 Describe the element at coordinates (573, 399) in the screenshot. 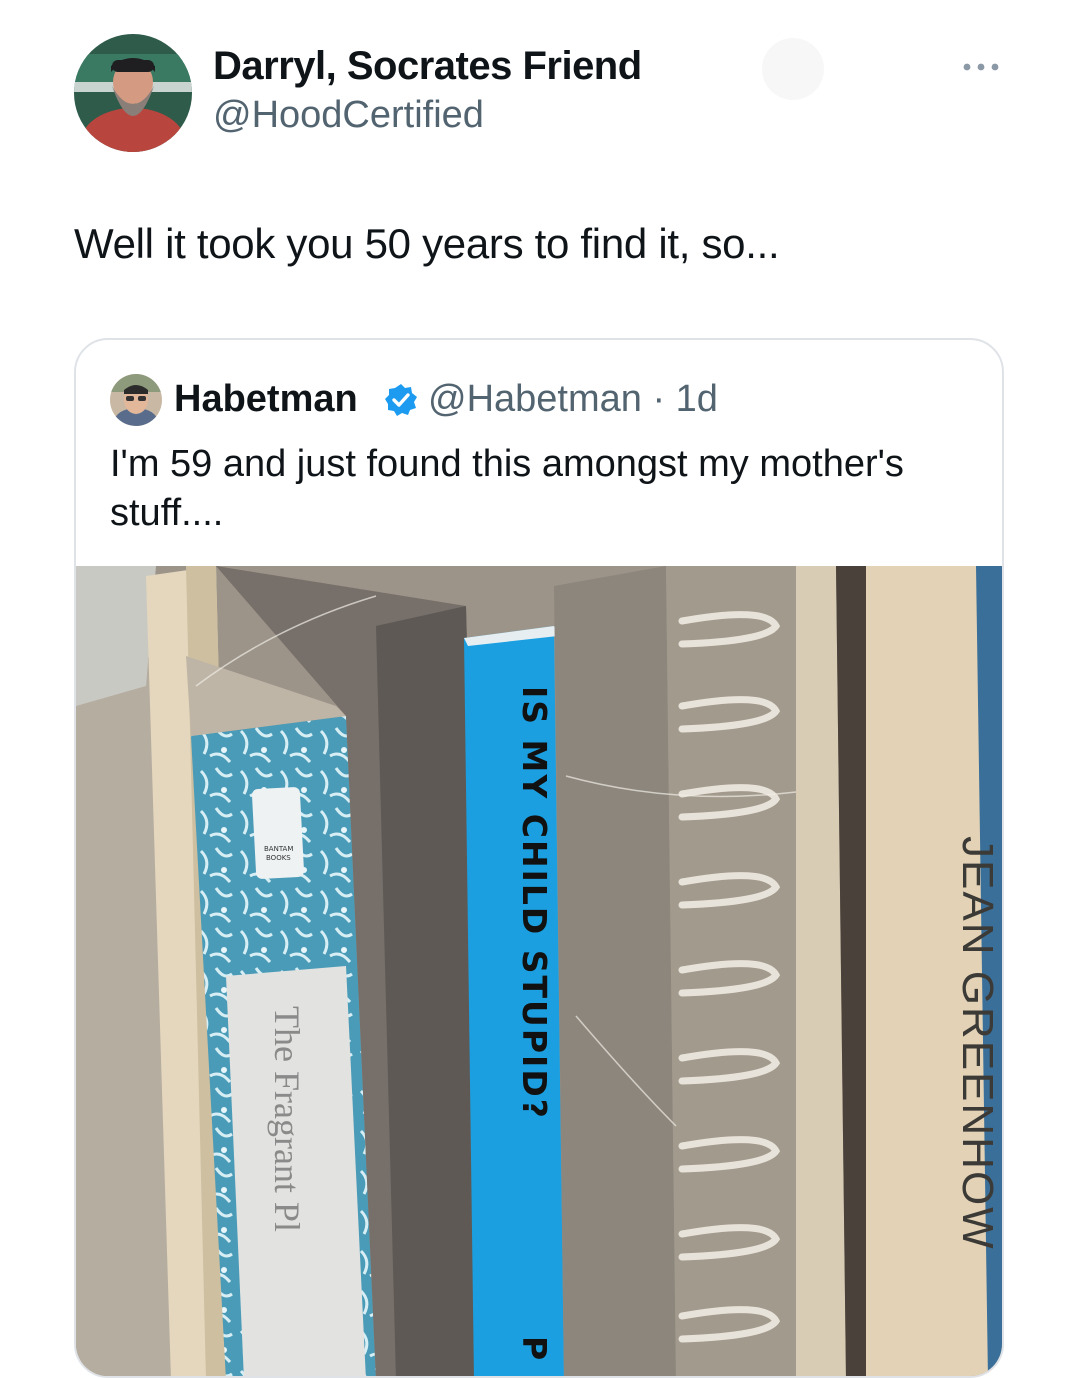

I see `quoted-handle-time: @Habetman · 1d` at that location.